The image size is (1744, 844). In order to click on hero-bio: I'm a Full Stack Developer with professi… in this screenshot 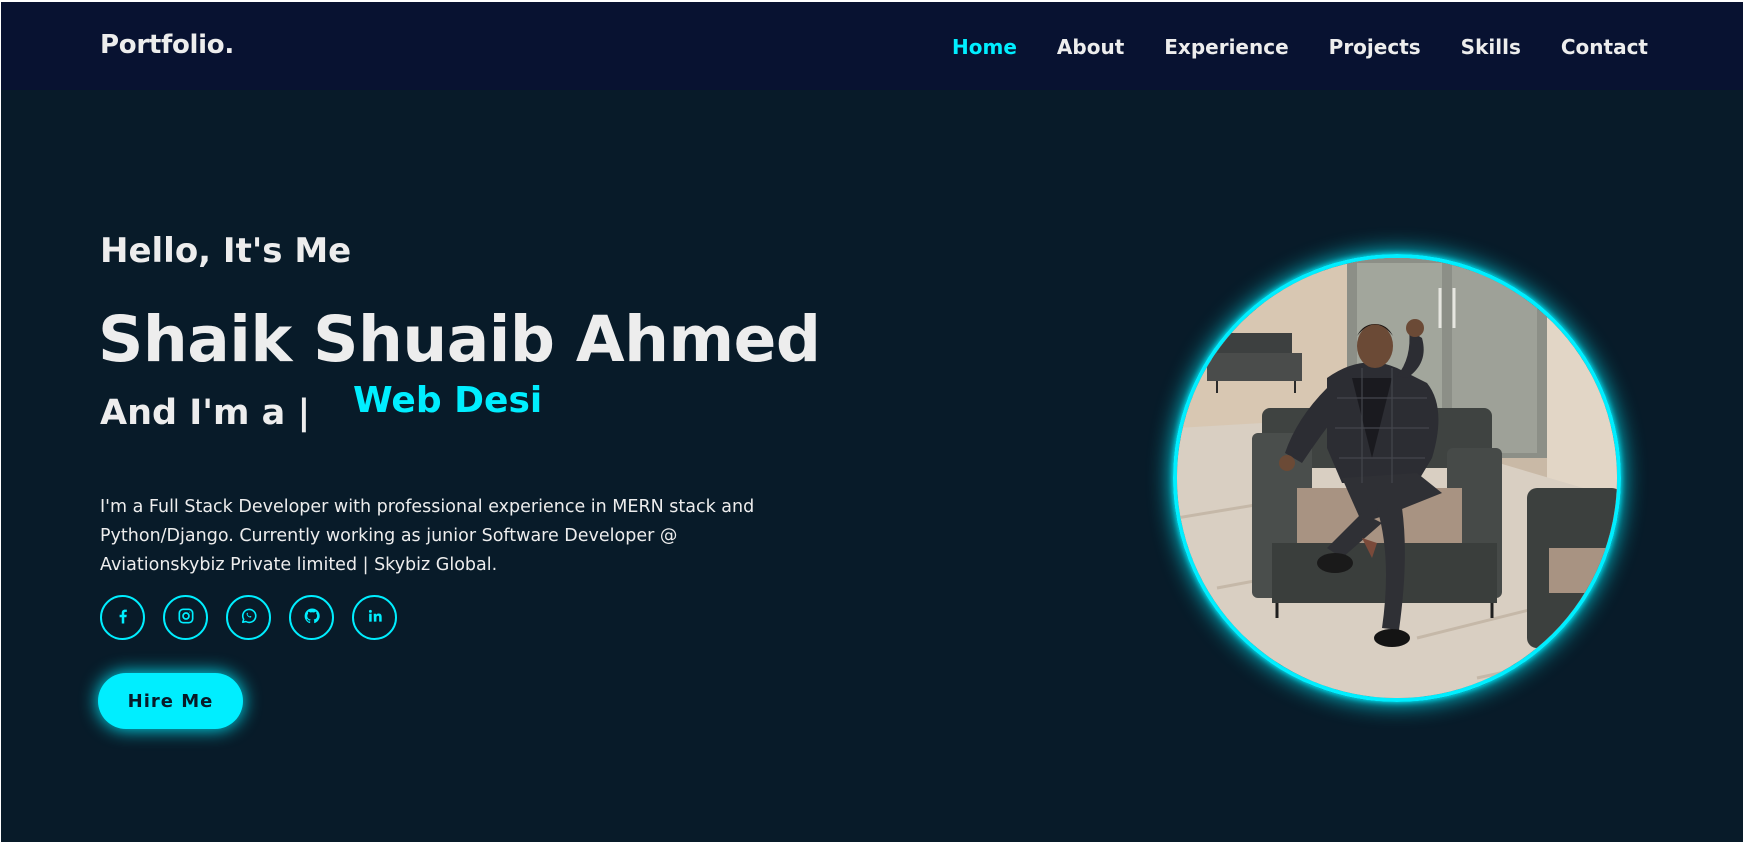, I will do `click(427, 535)`.